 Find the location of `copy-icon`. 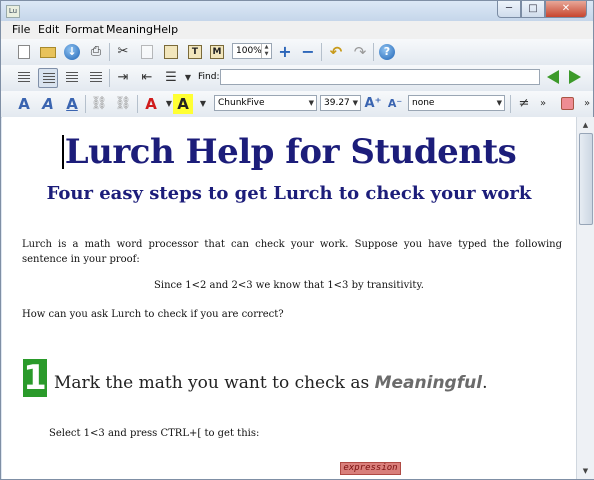

copy-icon is located at coordinates (147, 52).